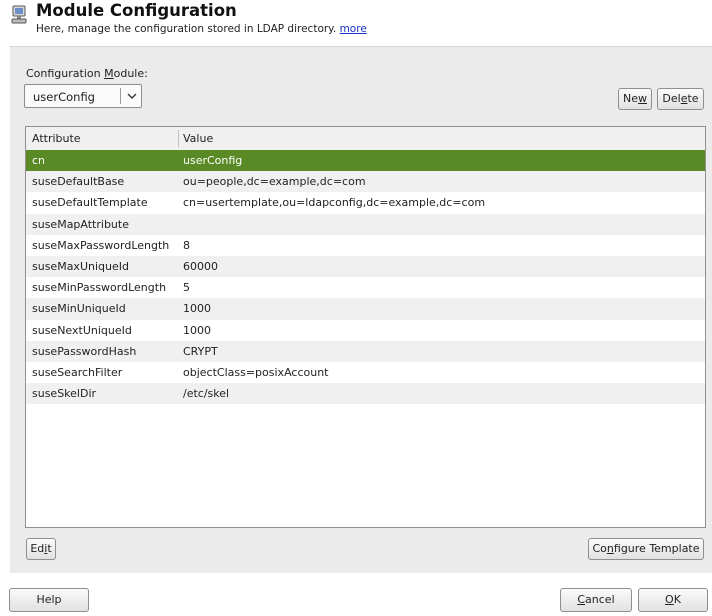 Image resolution: width=712 pixels, height=616 pixels. I want to click on value-cell: userConfig, so click(213, 160).